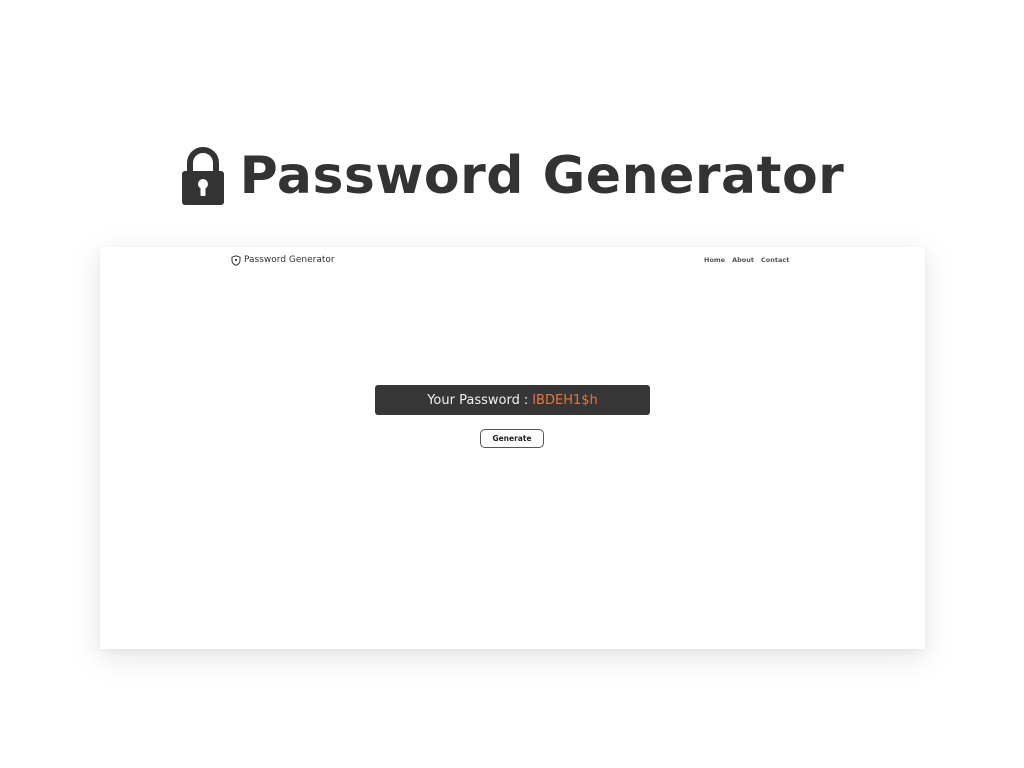 The image size is (1024, 768). Describe the element at coordinates (542, 176) in the screenshot. I see `hero-title: Password Generator` at that location.